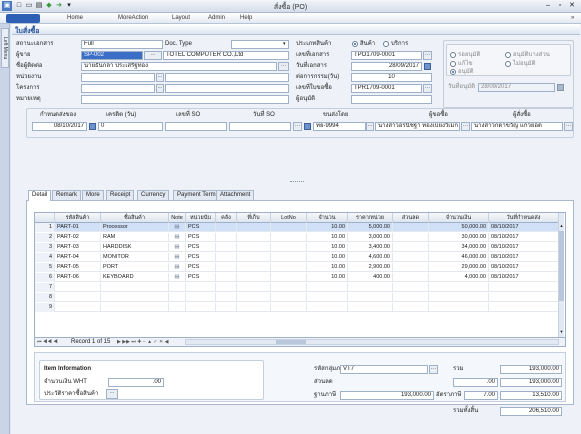 The height and width of the screenshot is (434, 581). I want to click on cell-qty, so click(327, 307).